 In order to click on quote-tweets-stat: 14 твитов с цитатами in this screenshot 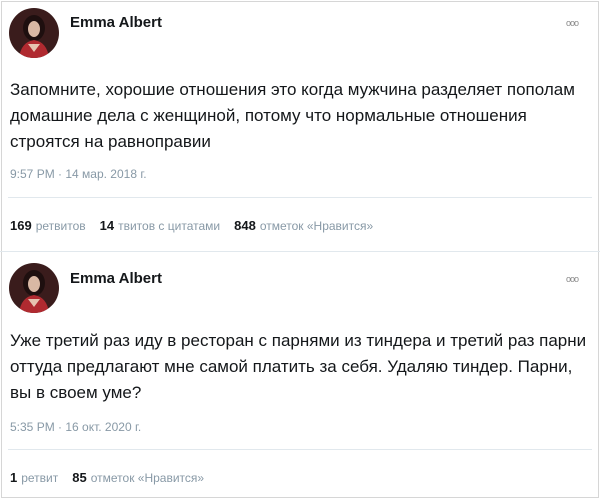, I will do `click(160, 225)`.